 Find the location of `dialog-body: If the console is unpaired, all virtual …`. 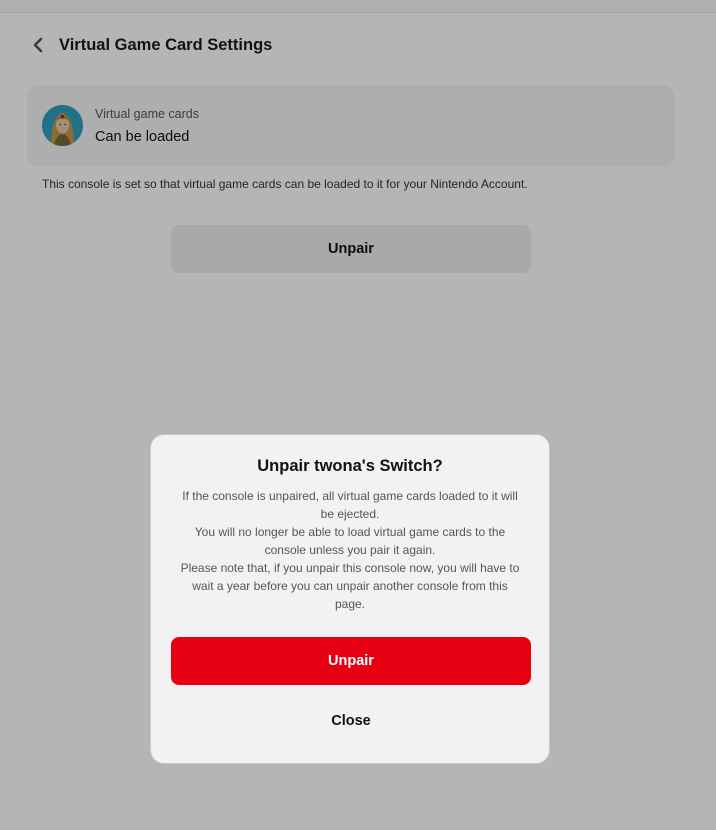

dialog-body: If the console is unpaired, all virtual … is located at coordinates (350, 550).